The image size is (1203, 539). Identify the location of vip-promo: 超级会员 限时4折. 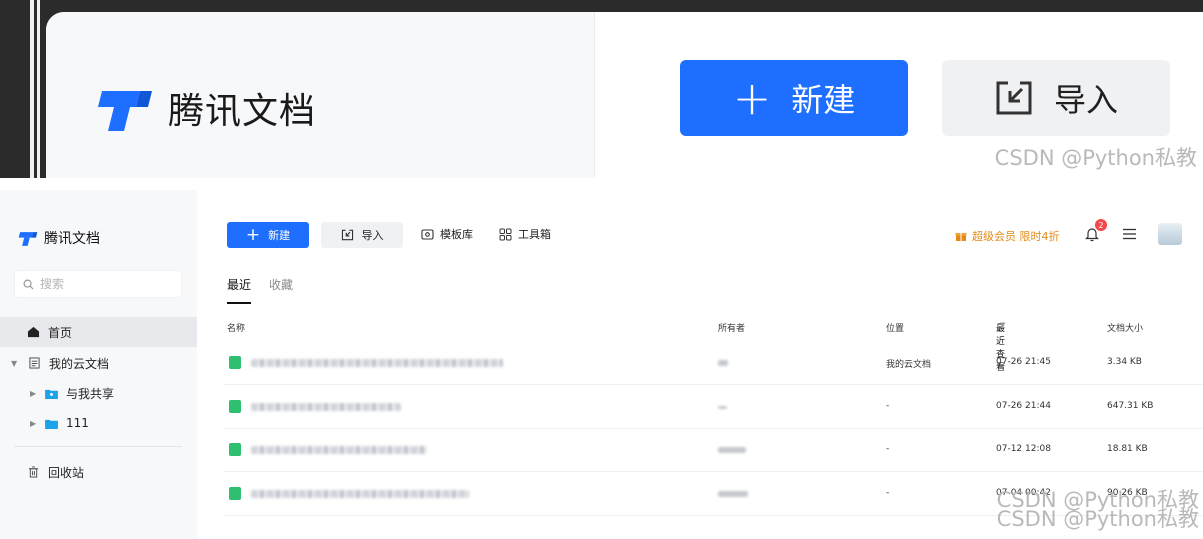
(1007, 236).